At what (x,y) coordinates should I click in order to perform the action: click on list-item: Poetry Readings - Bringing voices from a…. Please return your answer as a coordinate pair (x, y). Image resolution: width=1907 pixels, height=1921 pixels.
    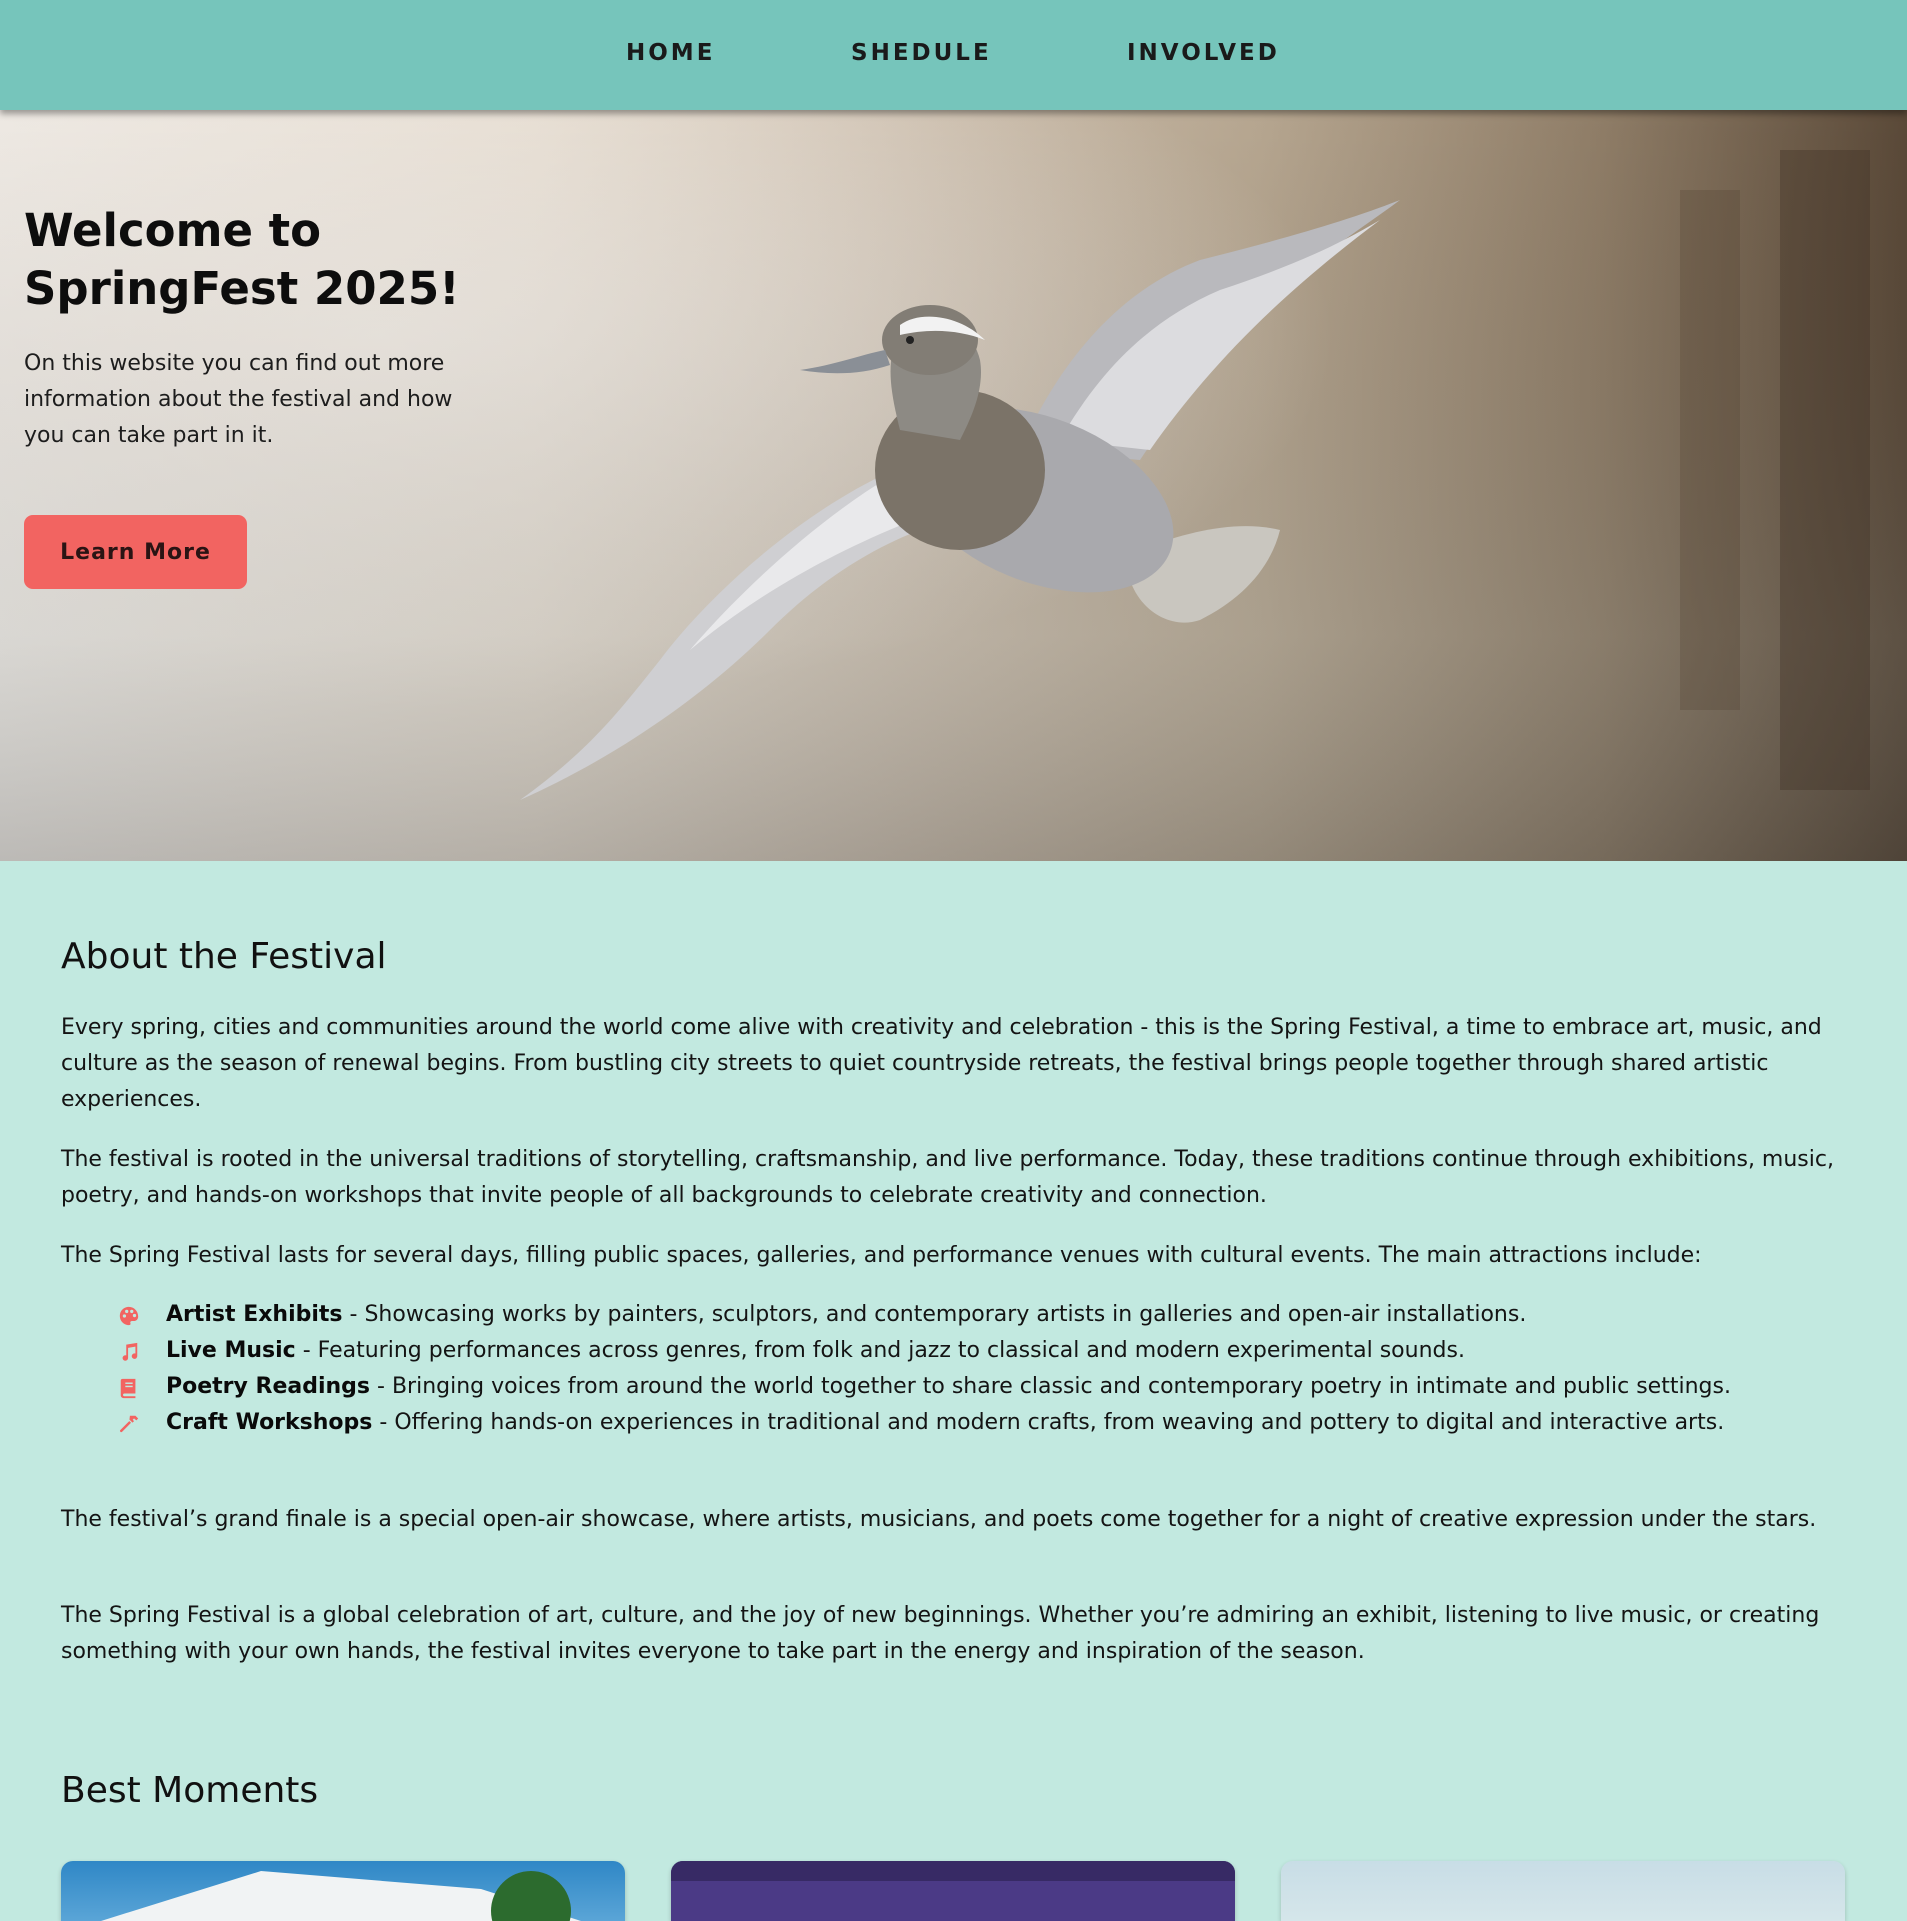
    Looking at the image, I should click on (988, 1387).